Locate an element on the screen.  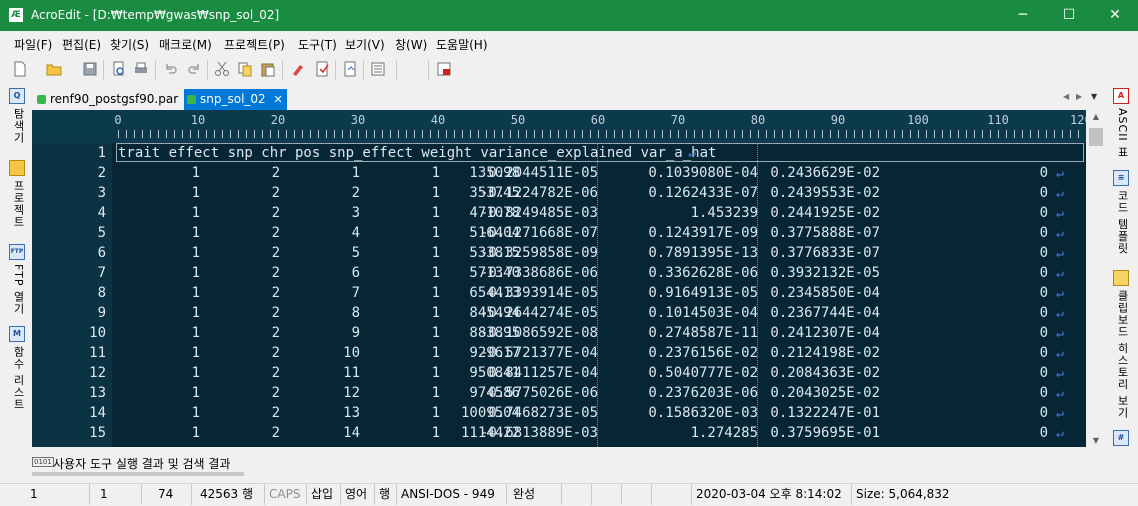
save-icon is located at coordinates (90, 69).